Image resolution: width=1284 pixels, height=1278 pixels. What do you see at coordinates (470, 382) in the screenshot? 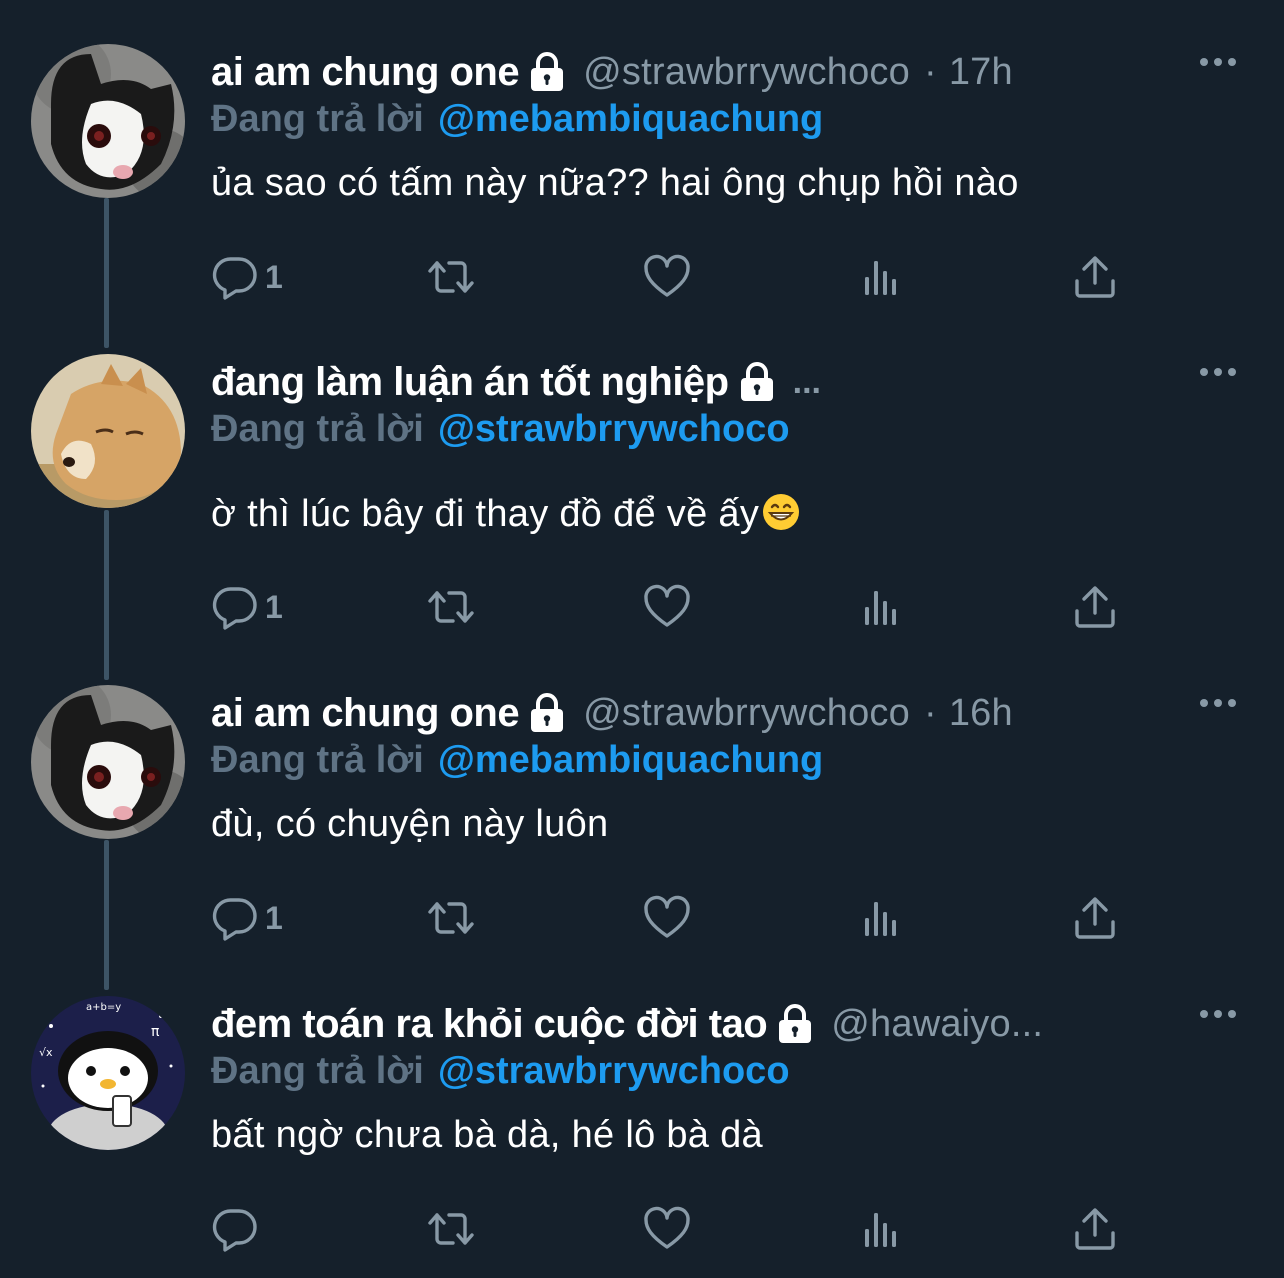
I see `display-name: đang làm luận án tốt nghiệp` at bounding box center [470, 382].